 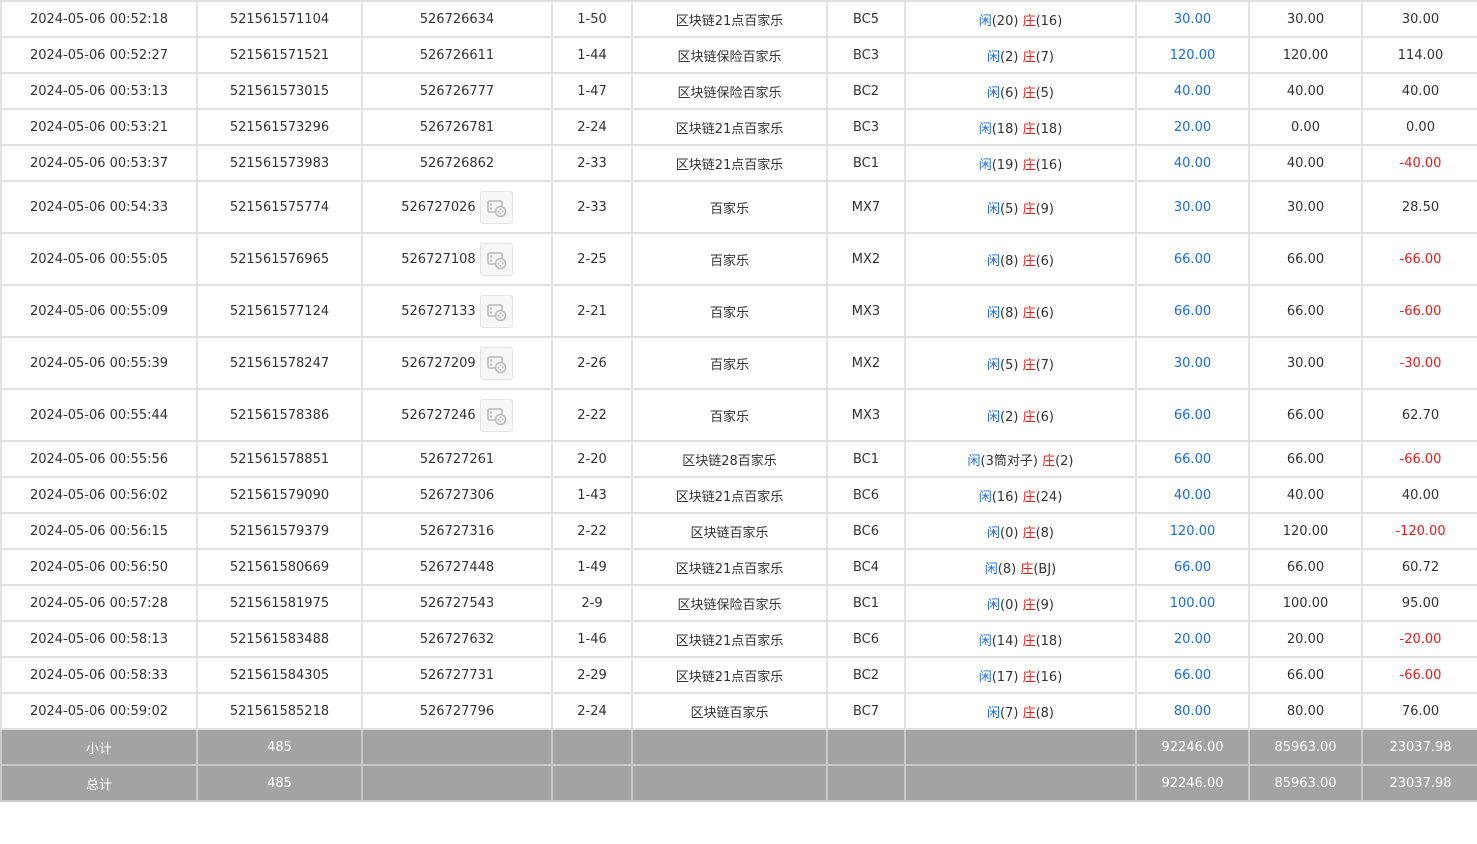 I want to click on win-loss: 95.00, so click(x=1420, y=603).